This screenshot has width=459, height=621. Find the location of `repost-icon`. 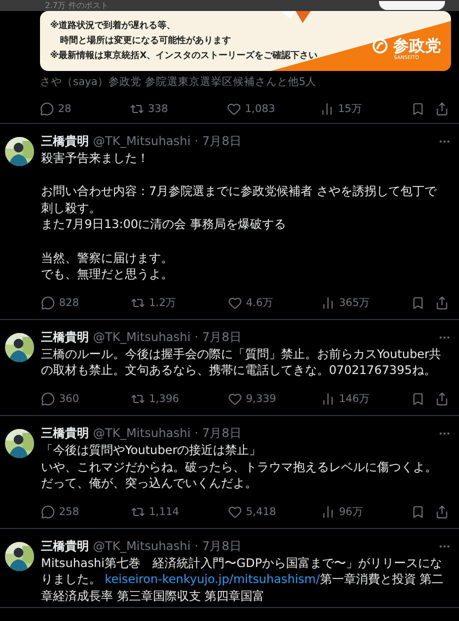

repost-icon is located at coordinates (137, 109).